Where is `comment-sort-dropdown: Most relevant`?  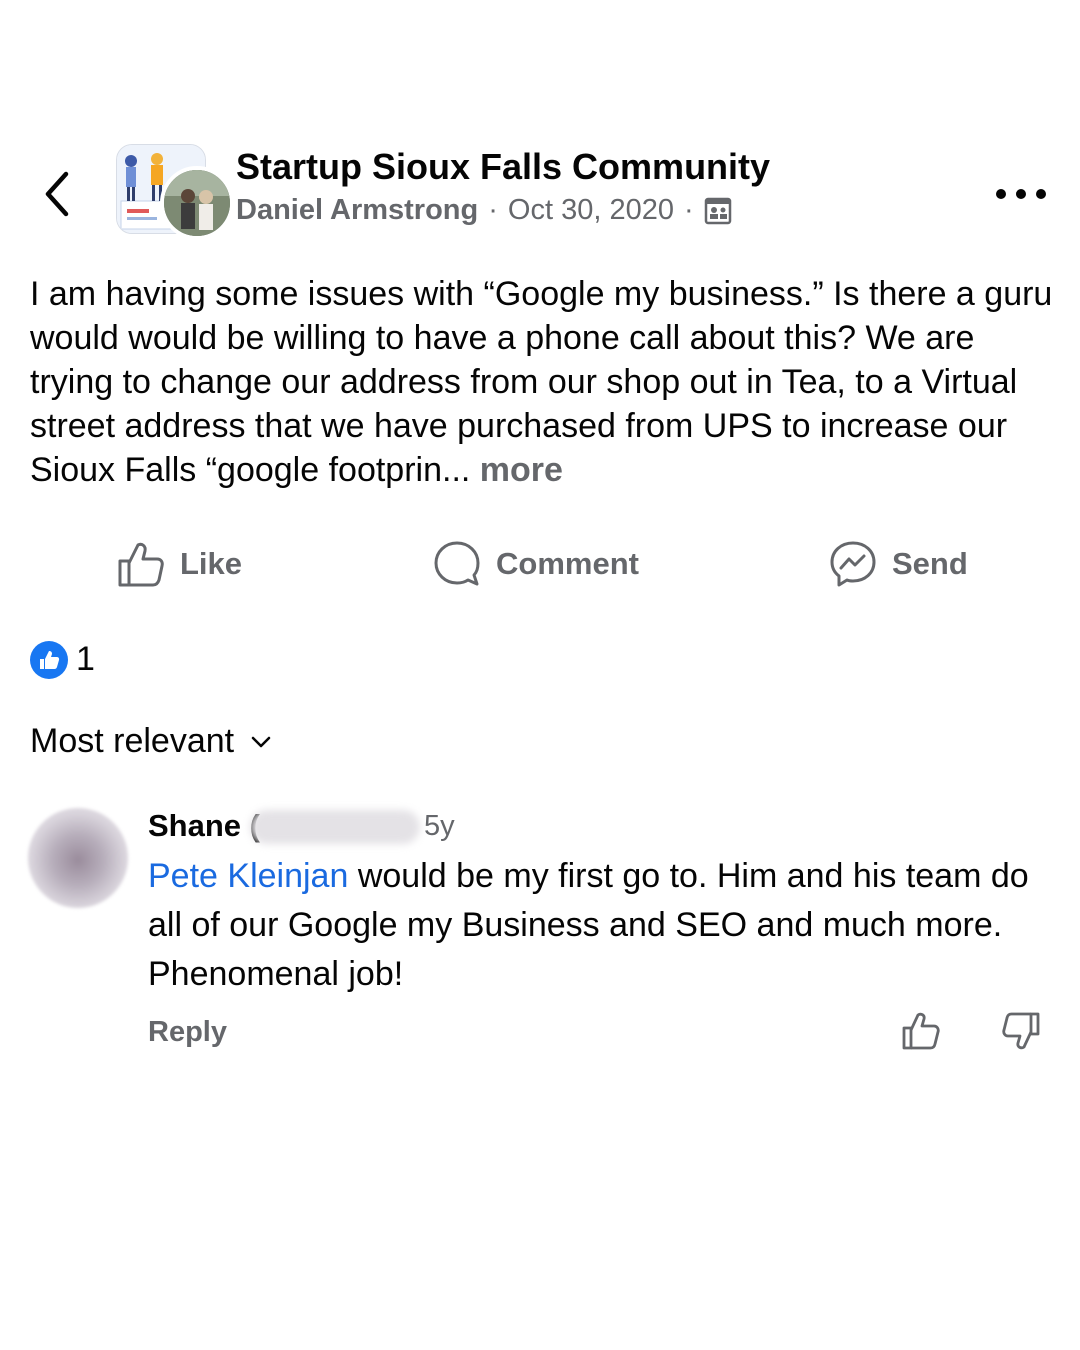 comment-sort-dropdown: Most relevant is located at coordinates (151, 741).